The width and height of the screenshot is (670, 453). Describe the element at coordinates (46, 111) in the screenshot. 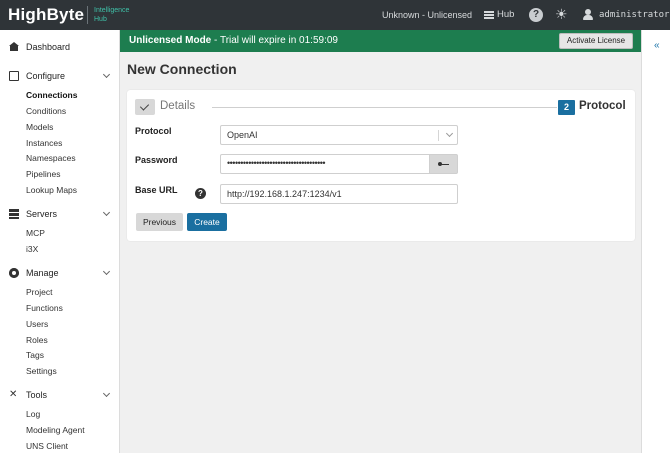

I see `sidebar-label: Conditions` at that location.